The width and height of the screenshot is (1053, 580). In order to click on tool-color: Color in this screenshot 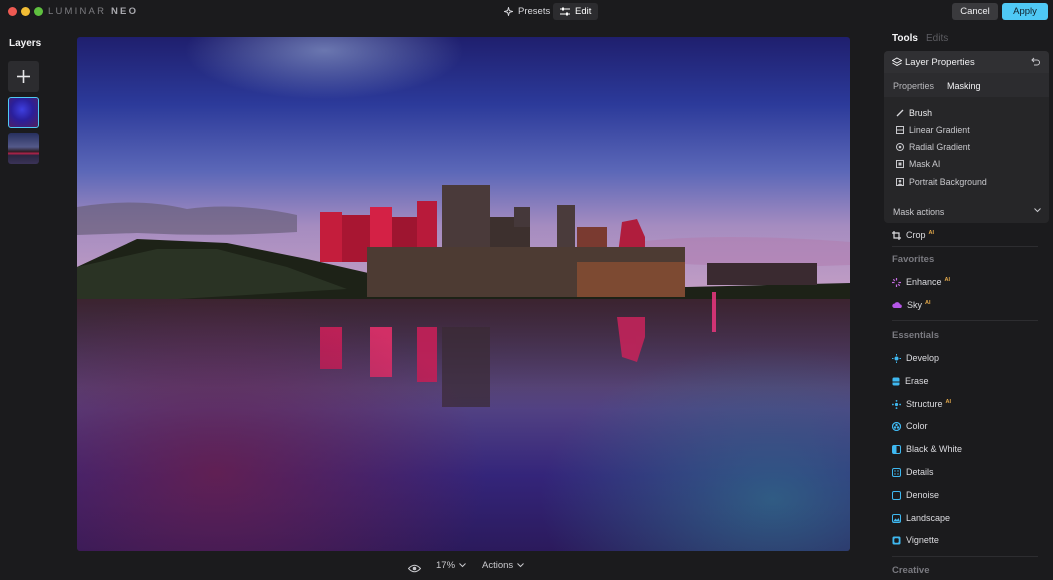, I will do `click(910, 426)`.